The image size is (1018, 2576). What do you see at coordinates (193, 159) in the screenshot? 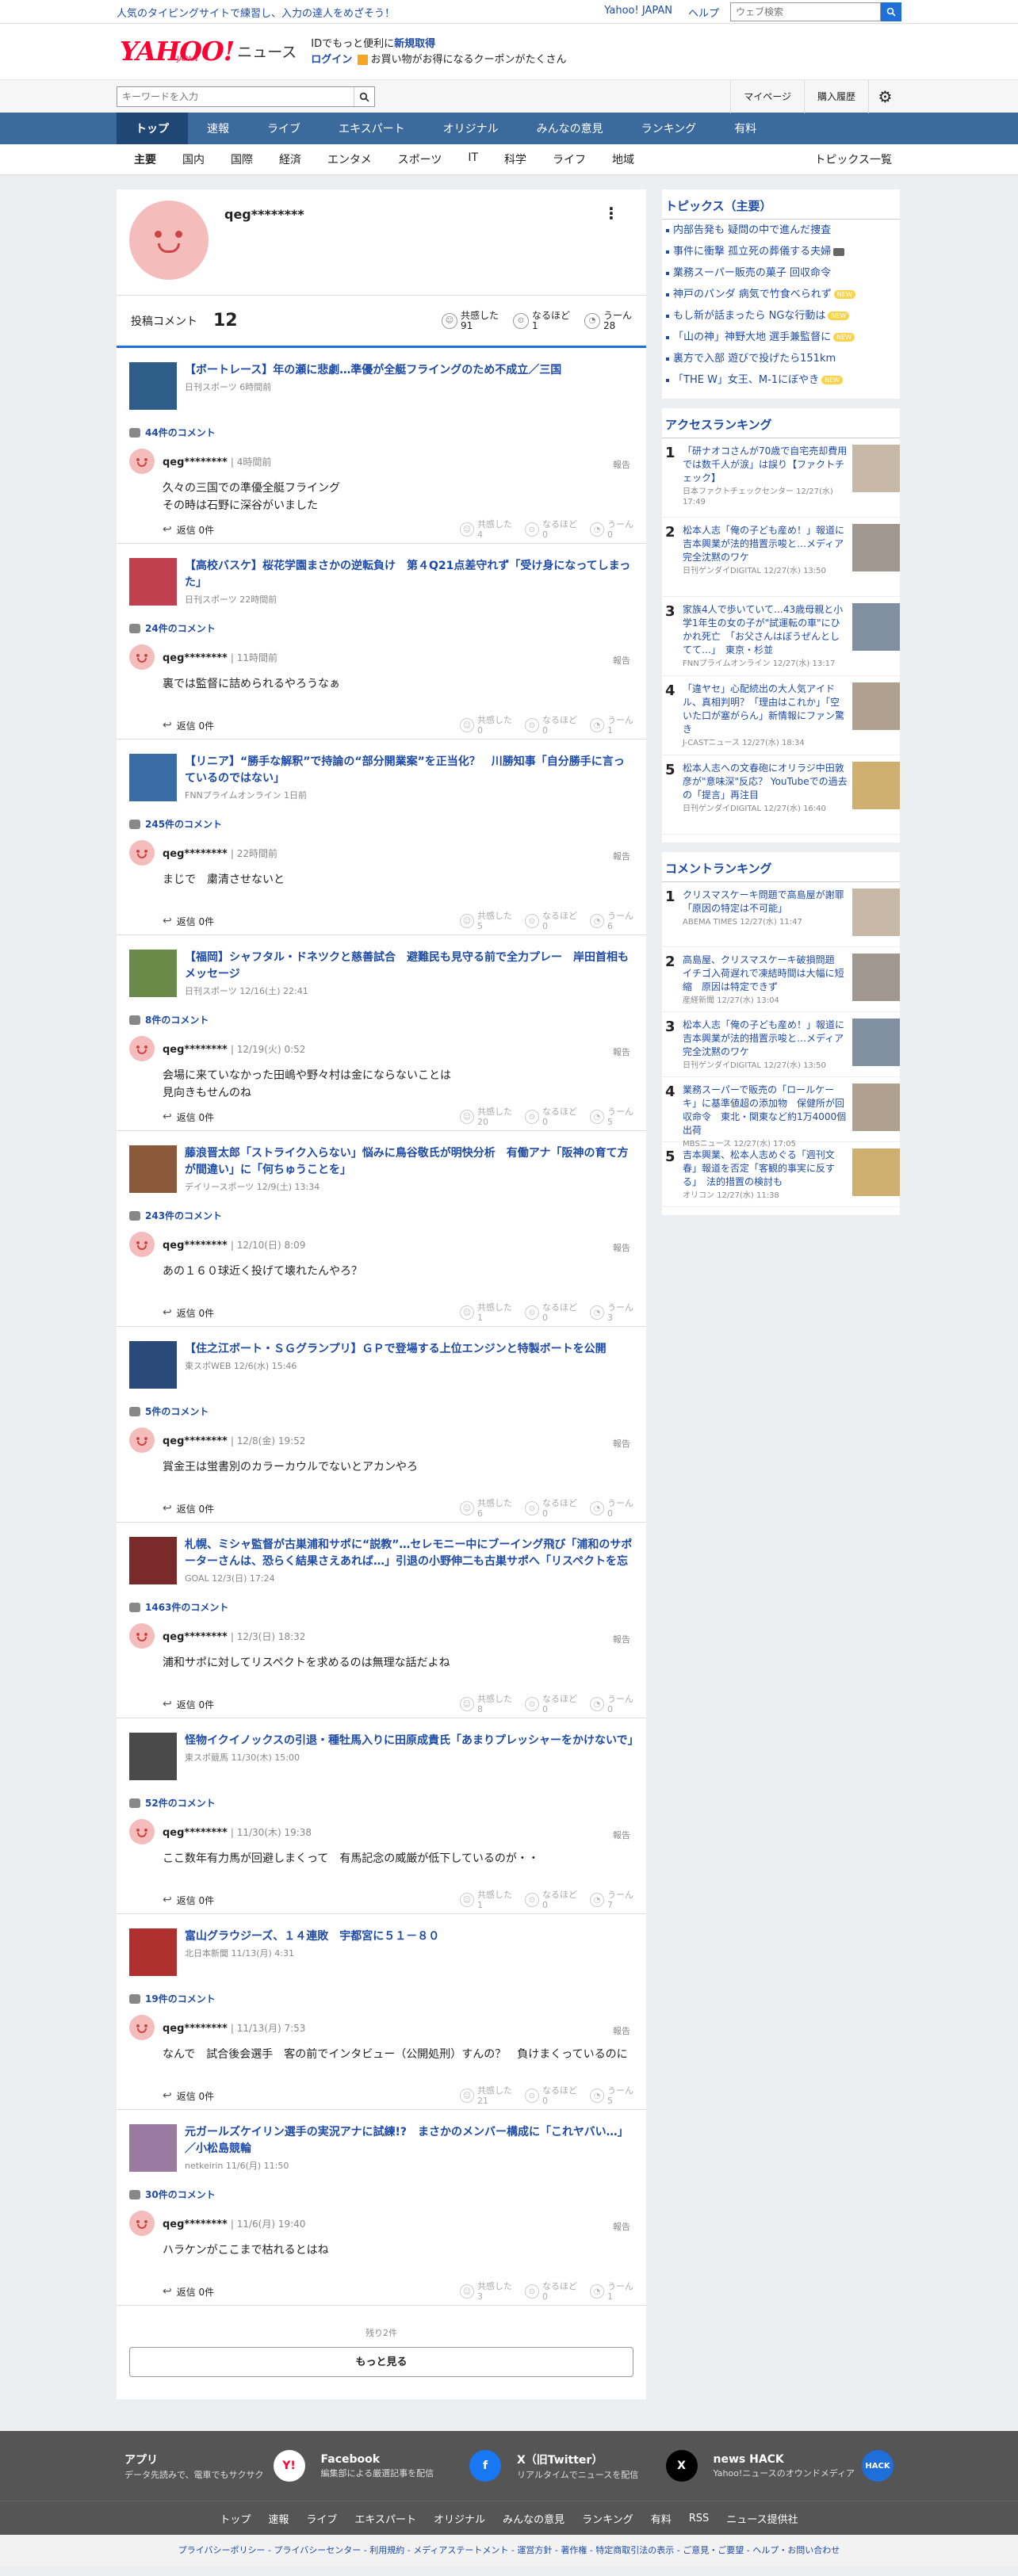
I see `cat-domestic: 国内` at bounding box center [193, 159].